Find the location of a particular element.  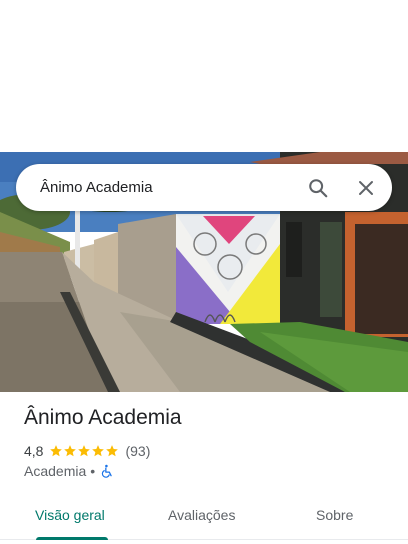

category-row: Academia • is located at coordinates (208, 471).